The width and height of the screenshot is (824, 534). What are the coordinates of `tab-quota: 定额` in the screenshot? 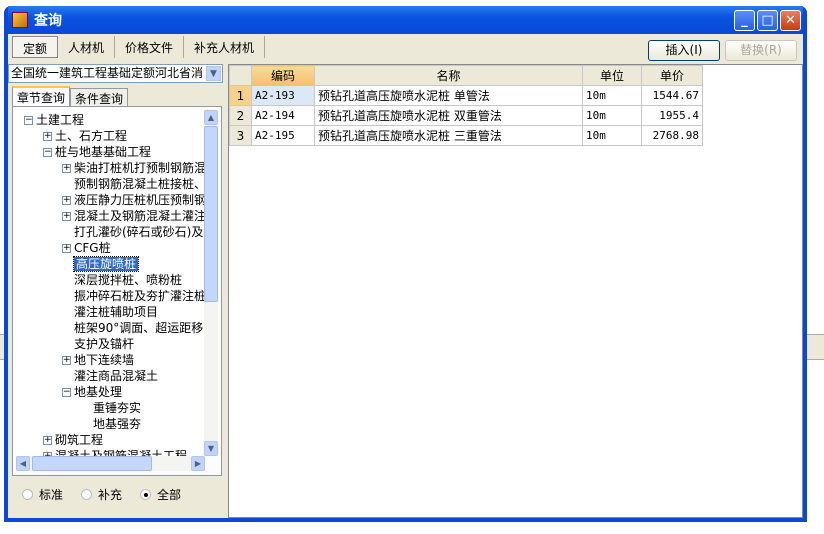 It's located at (35, 47).